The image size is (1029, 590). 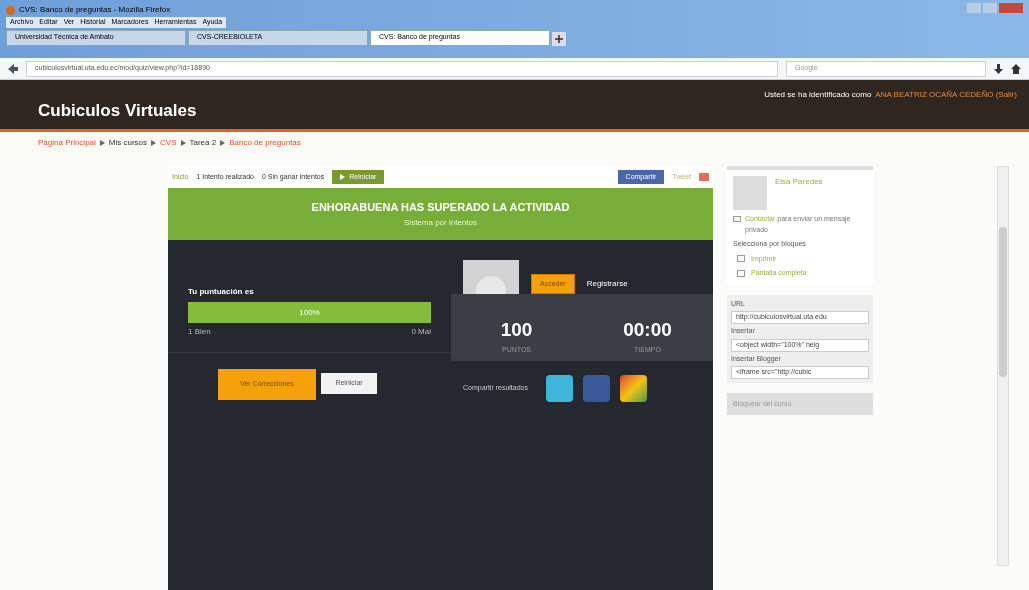 I want to click on banner-subtitle: Sistema por intentos, so click(x=440, y=223).